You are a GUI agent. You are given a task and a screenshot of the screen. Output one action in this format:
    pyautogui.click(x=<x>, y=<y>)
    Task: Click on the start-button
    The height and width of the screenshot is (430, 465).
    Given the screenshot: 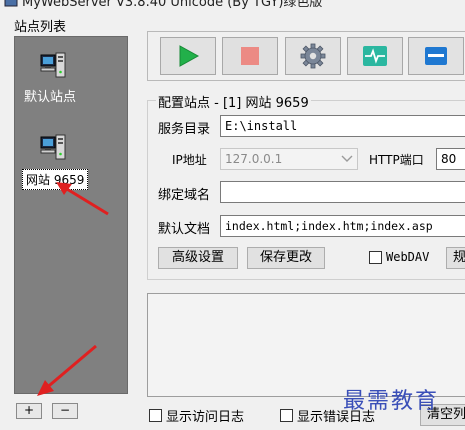 What is the action you would take?
    pyautogui.click(x=188, y=56)
    